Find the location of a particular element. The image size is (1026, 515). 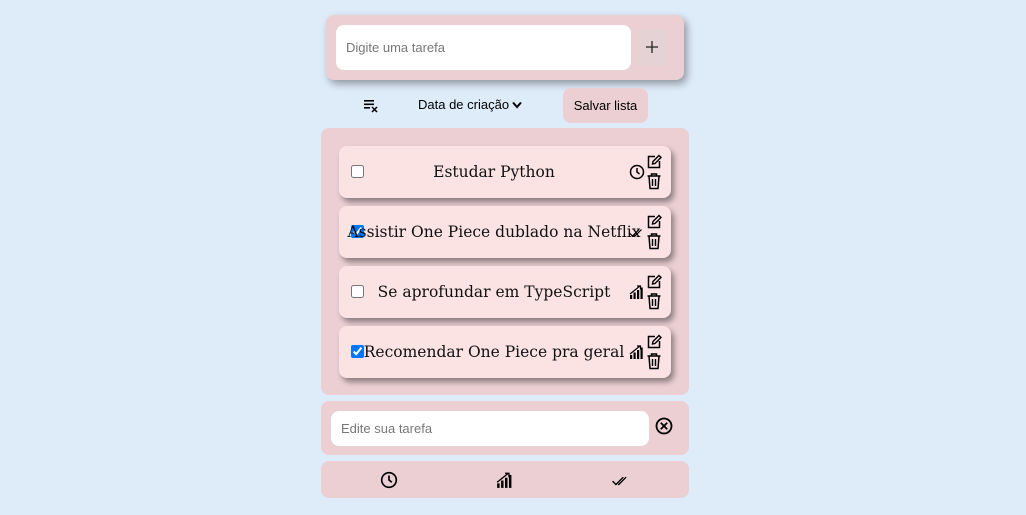

edit-task-panel: Edite sua tarefa is located at coordinates (505, 428).